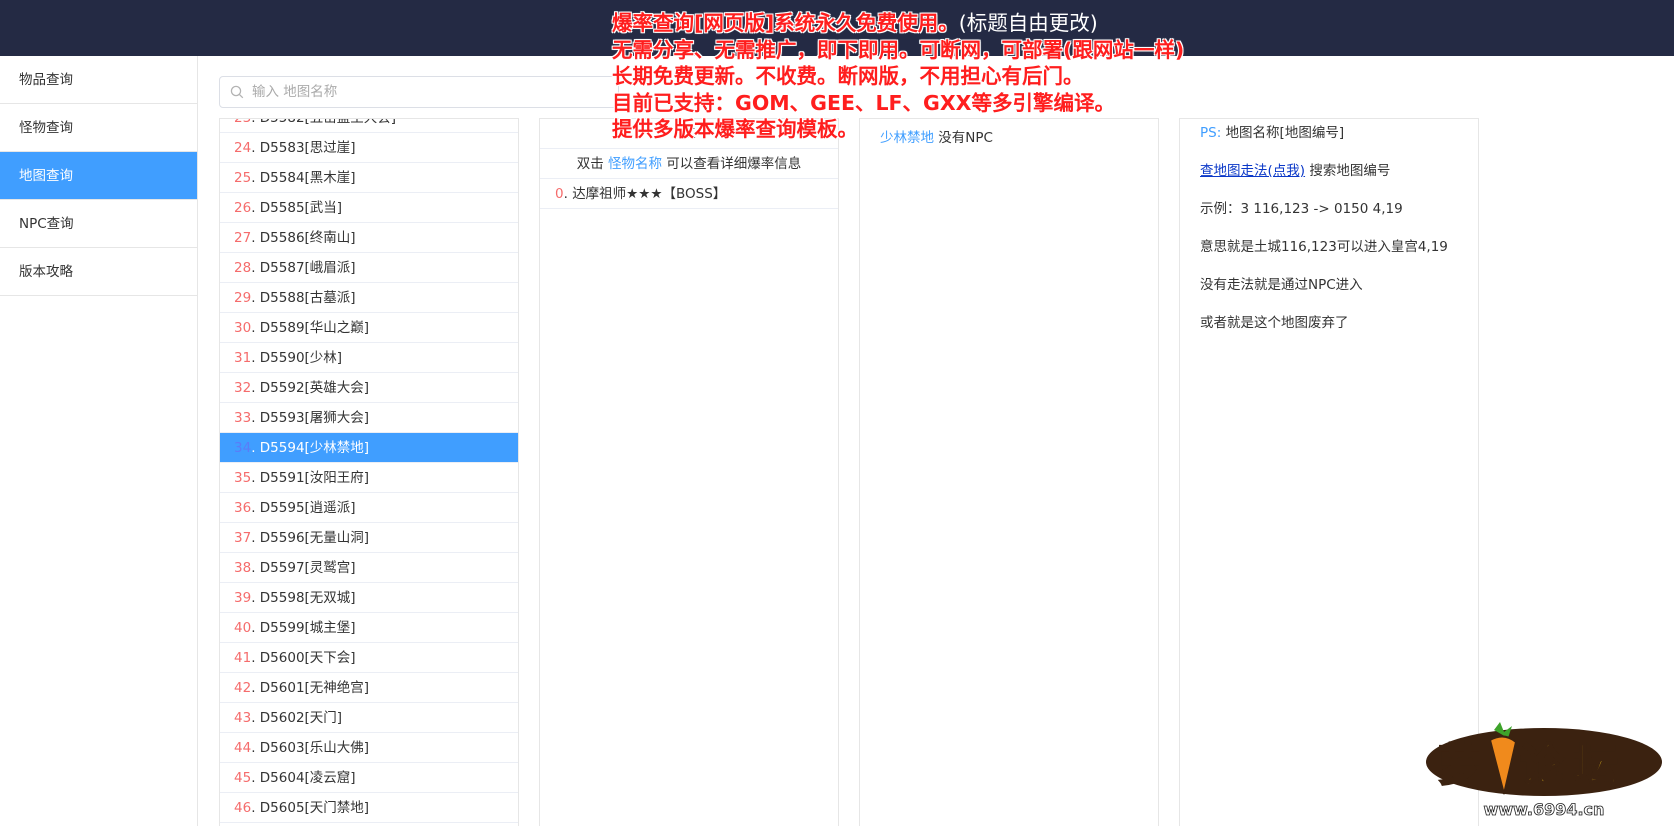 This screenshot has width=1674, height=826. What do you see at coordinates (314, 748) in the screenshot?
I see `map-name: D5603[乐山大佛]` at bounding box center [314, 748].